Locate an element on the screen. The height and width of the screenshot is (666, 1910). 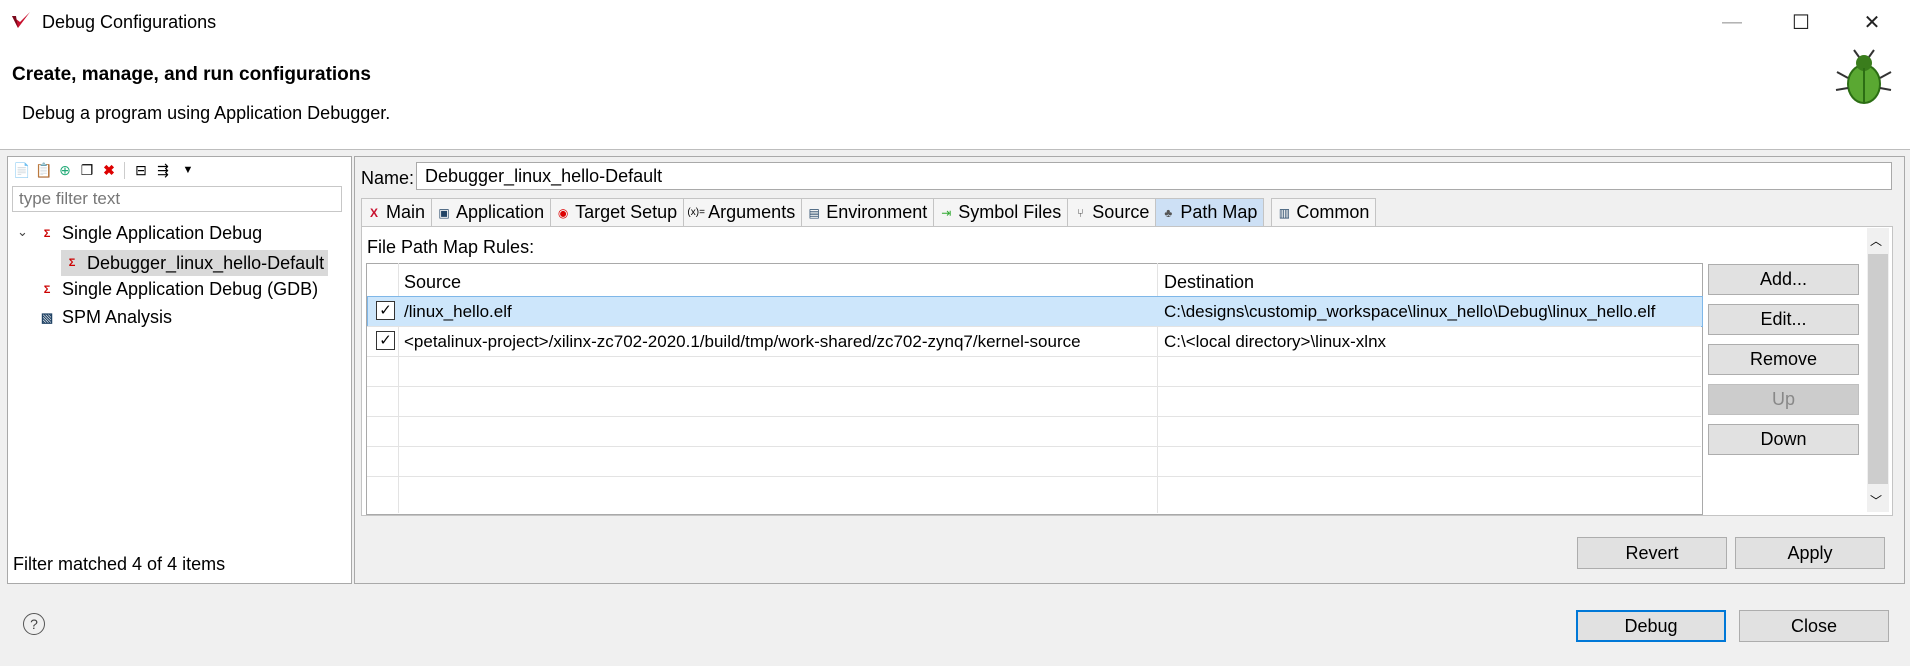
scroll-down-icon: ﹀ is located at coordinates (1876, 500).